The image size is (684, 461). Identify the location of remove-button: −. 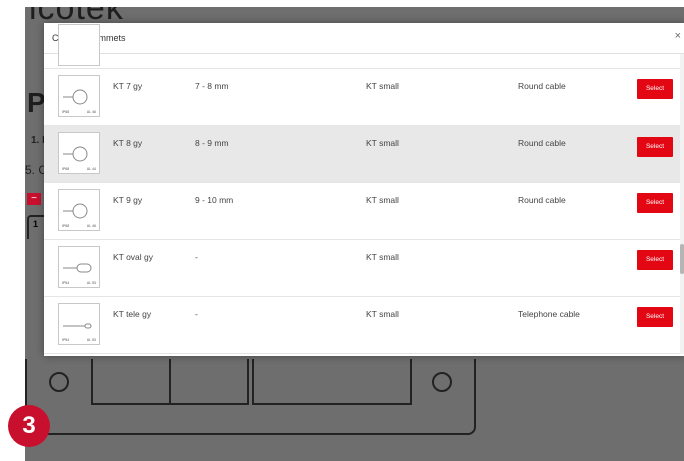
(34, 199).